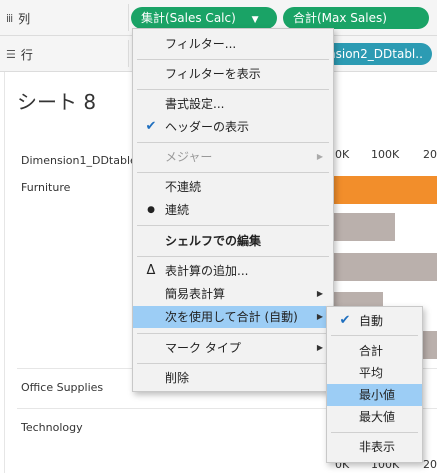 Image resolution: width=437 pixels, height=473 pixels. What do you see at coordinates (377, 395) in the screenshot?
I see `submenu-item-label: 最小値` at bounding box center [377, 395].